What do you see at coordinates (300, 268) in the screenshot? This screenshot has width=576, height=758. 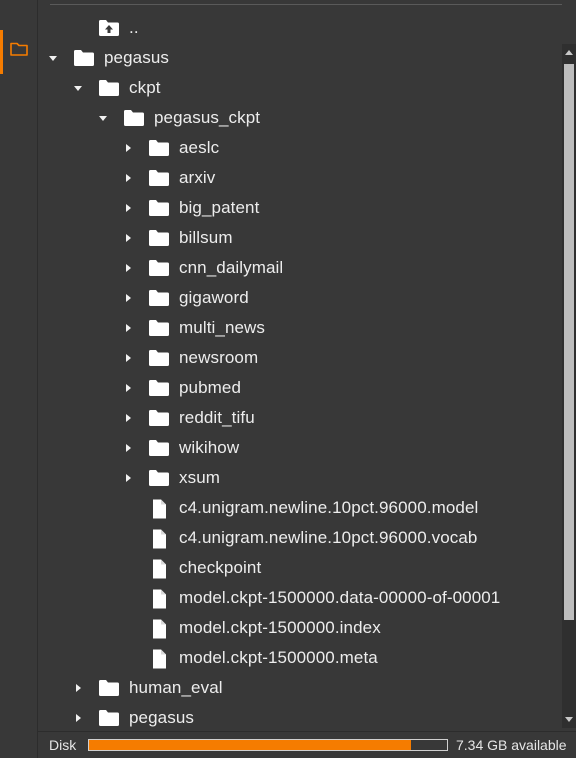 I see `folder-row: cnn_dailymail` at bounding box center [300, 268].